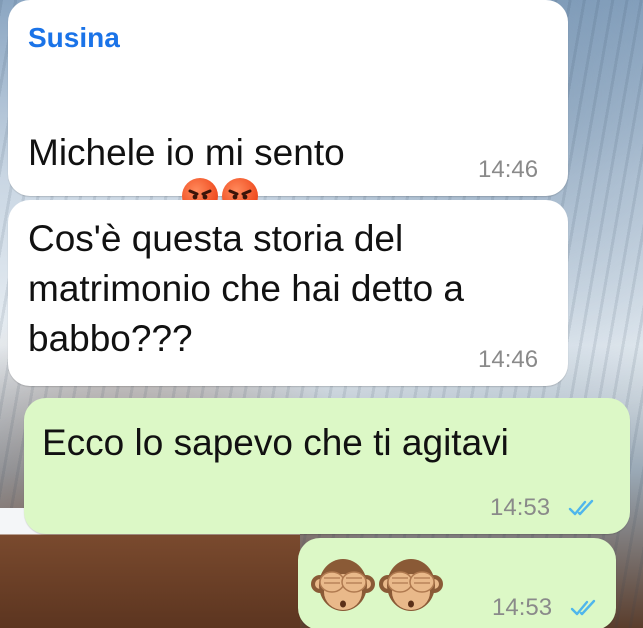  What do you see at coordinates (74, 38) in the screenshot?
I see `sender-name: Susina` at bounding box center [74, 38].